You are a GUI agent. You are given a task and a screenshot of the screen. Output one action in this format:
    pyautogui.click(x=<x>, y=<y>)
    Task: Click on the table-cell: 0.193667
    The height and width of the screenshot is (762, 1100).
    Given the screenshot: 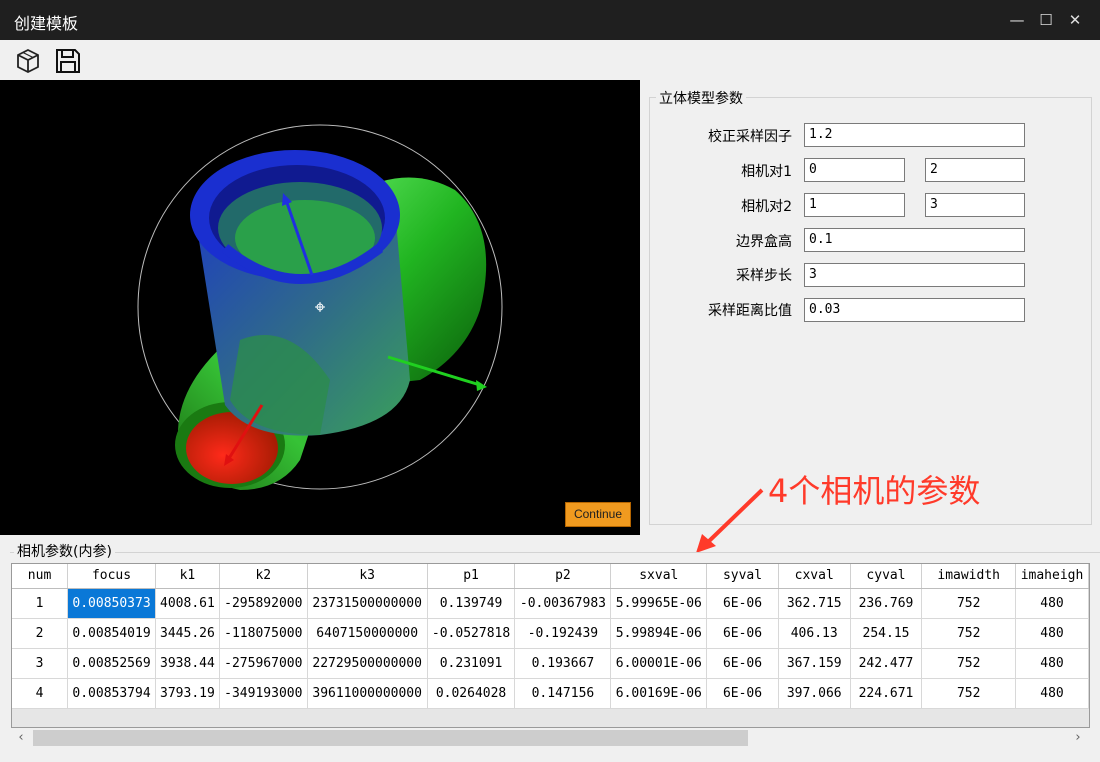 What is the action you would take?
    pyautogui.click(x=563, y=663)
    